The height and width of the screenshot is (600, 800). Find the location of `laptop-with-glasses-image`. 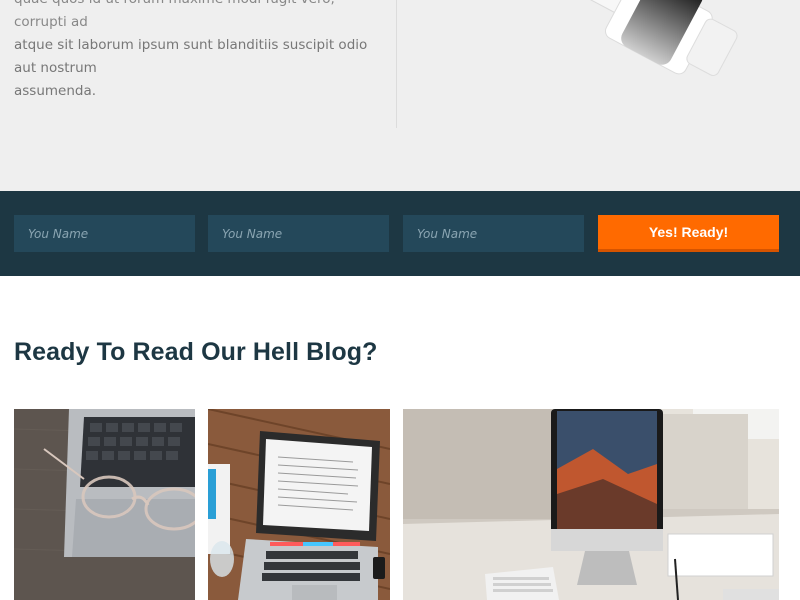

laptop-with-glasses-image is located at coordinates (104, 504).